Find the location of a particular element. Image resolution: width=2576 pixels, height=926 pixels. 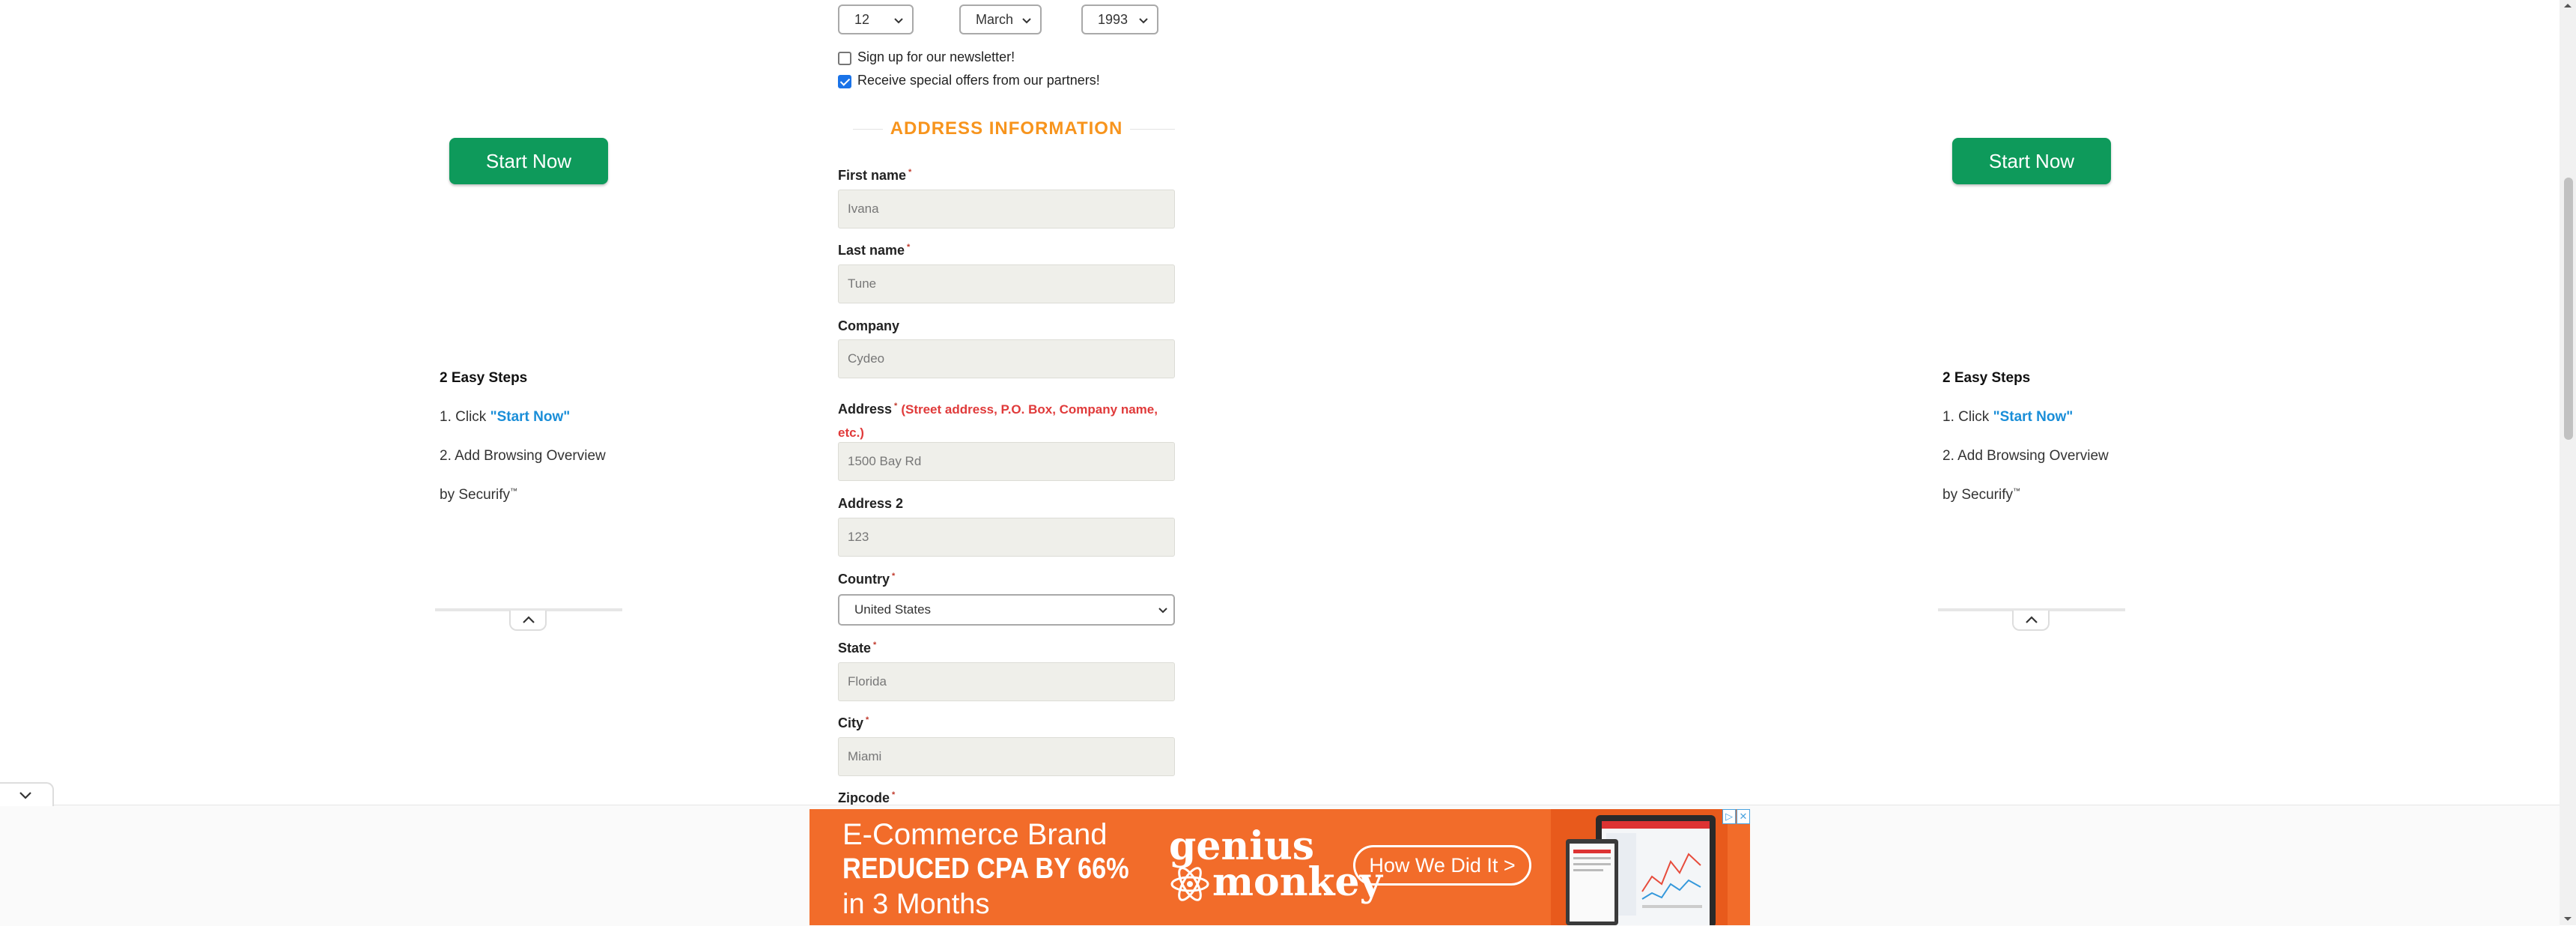

last-name-value: Tune is located at coordinates (862, 283).